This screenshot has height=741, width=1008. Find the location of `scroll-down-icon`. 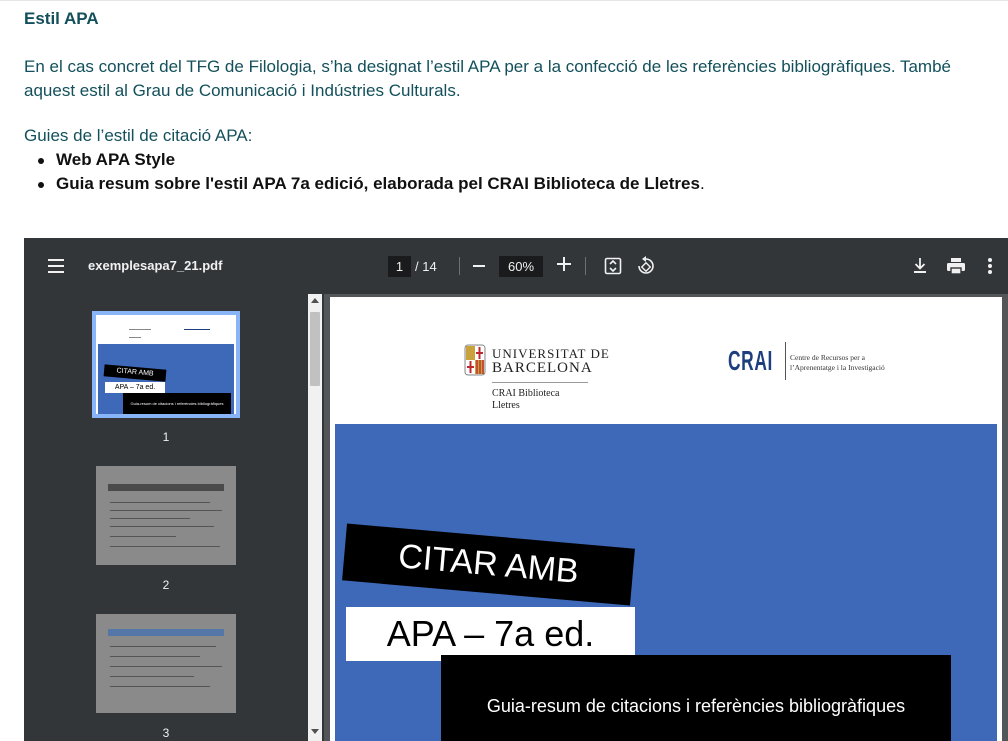

scroll-down-icon is located at coordinates (315, 731).